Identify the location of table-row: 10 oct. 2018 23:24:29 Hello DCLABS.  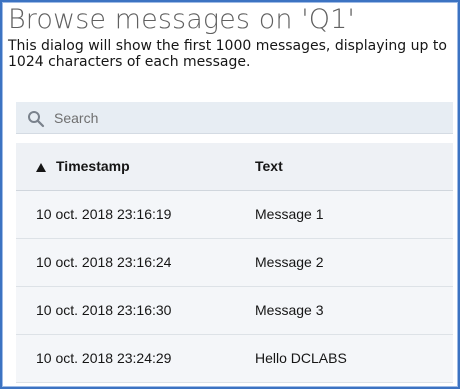
(234, 359).